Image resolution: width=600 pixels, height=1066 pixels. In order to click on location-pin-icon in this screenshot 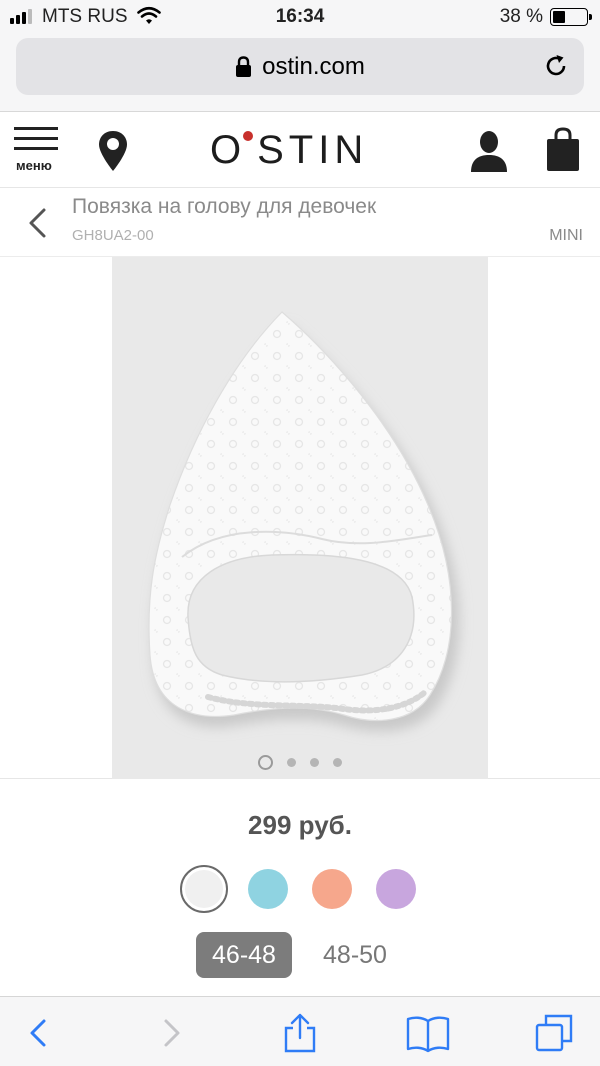, I will do `click(113, 151)`.